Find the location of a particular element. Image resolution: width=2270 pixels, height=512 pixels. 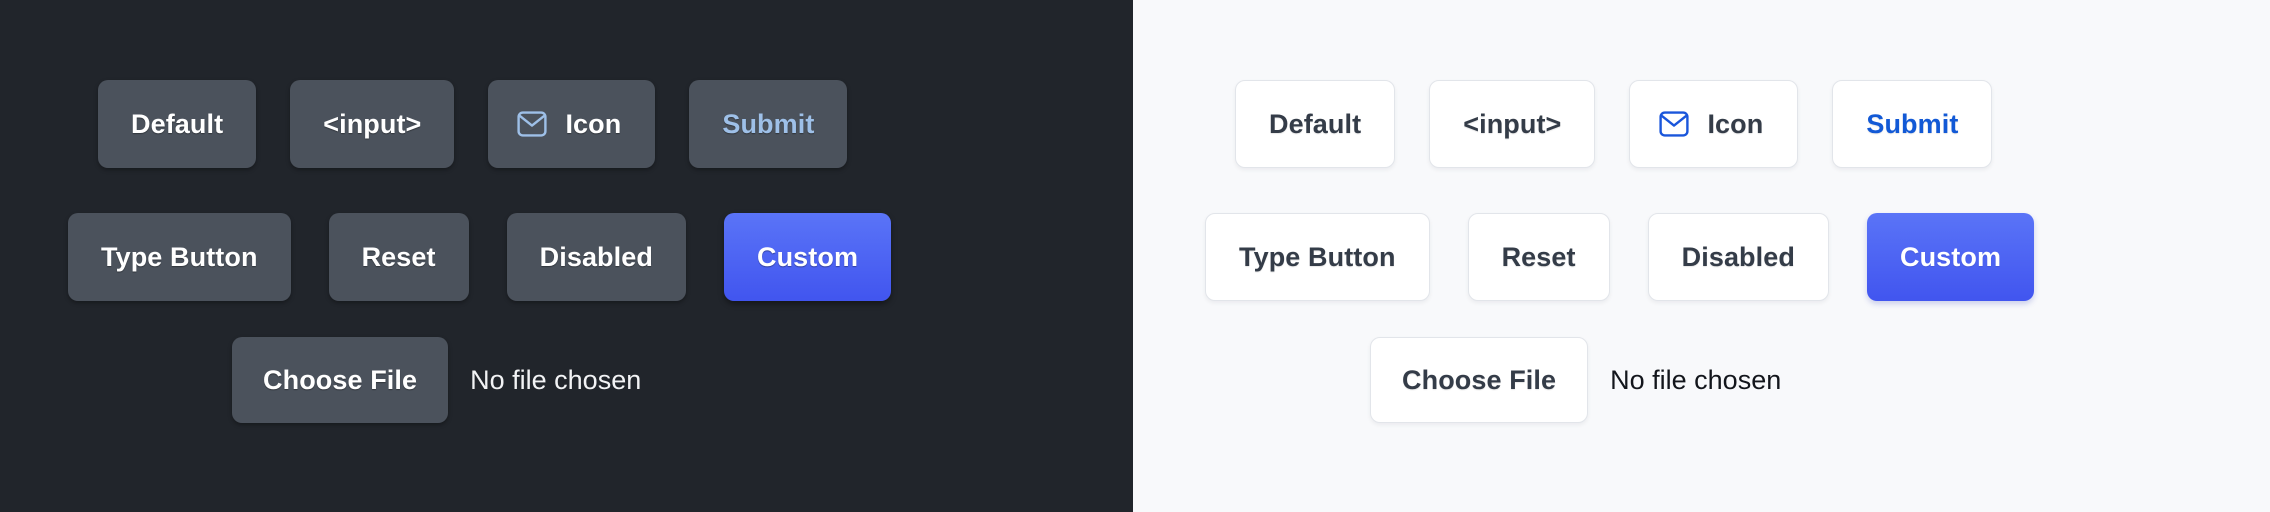

light-button-row-1: Default <input> Icon Submit is located at coordinates (1614, 124).